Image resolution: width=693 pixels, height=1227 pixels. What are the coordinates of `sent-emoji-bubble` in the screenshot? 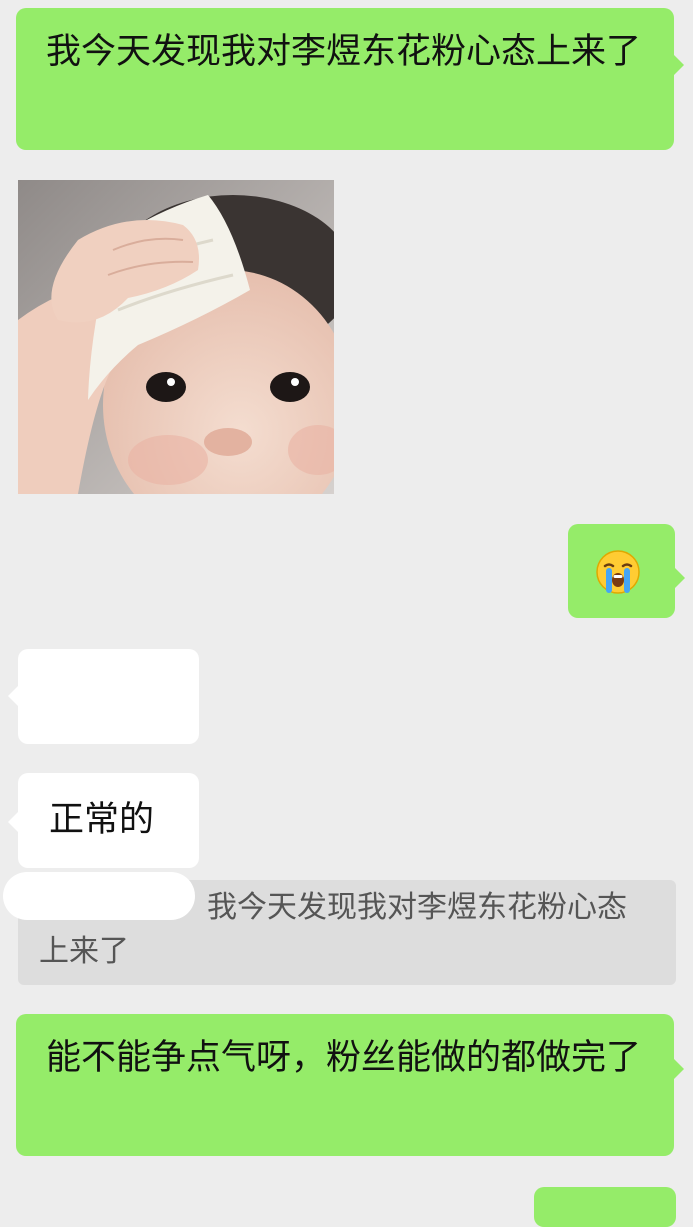 It's located at (626, 571).